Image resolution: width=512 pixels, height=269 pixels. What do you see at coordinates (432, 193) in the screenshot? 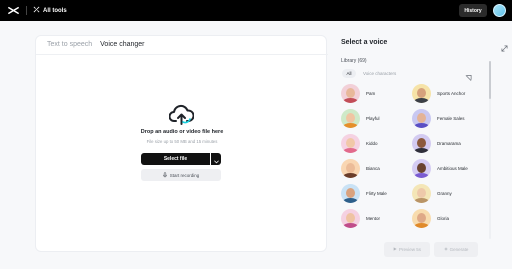
I see `voice-item: Granny` at bounding box center [432, 193].